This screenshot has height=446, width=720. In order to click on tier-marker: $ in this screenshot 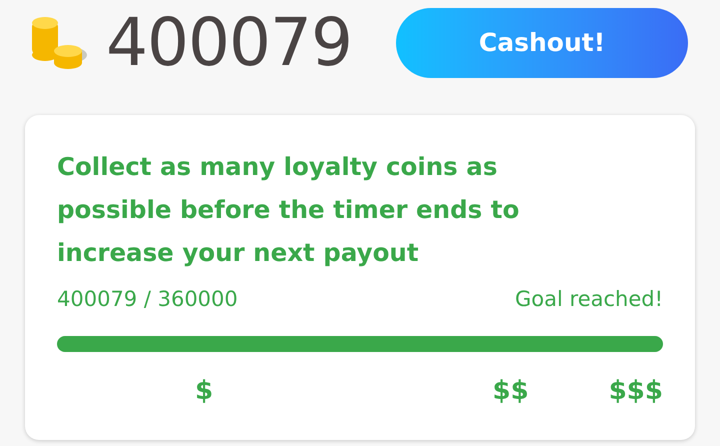, I will do `click(204, 391)`.